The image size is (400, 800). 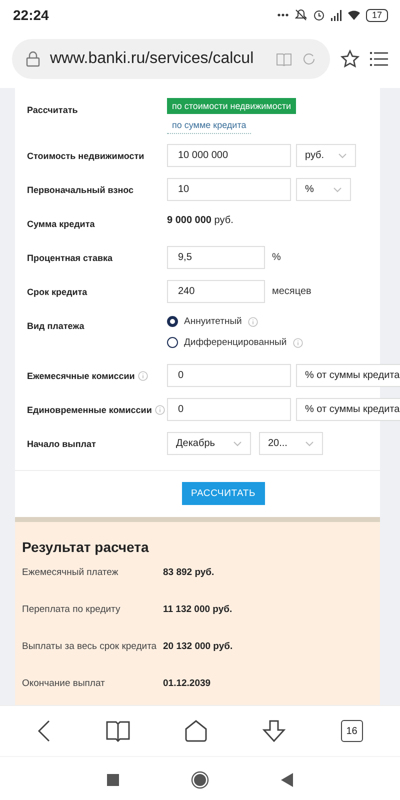 What do you see at coordinates (379, 59) in the screenshot?
I see `menu-icon` at bounding box center [379, 59].